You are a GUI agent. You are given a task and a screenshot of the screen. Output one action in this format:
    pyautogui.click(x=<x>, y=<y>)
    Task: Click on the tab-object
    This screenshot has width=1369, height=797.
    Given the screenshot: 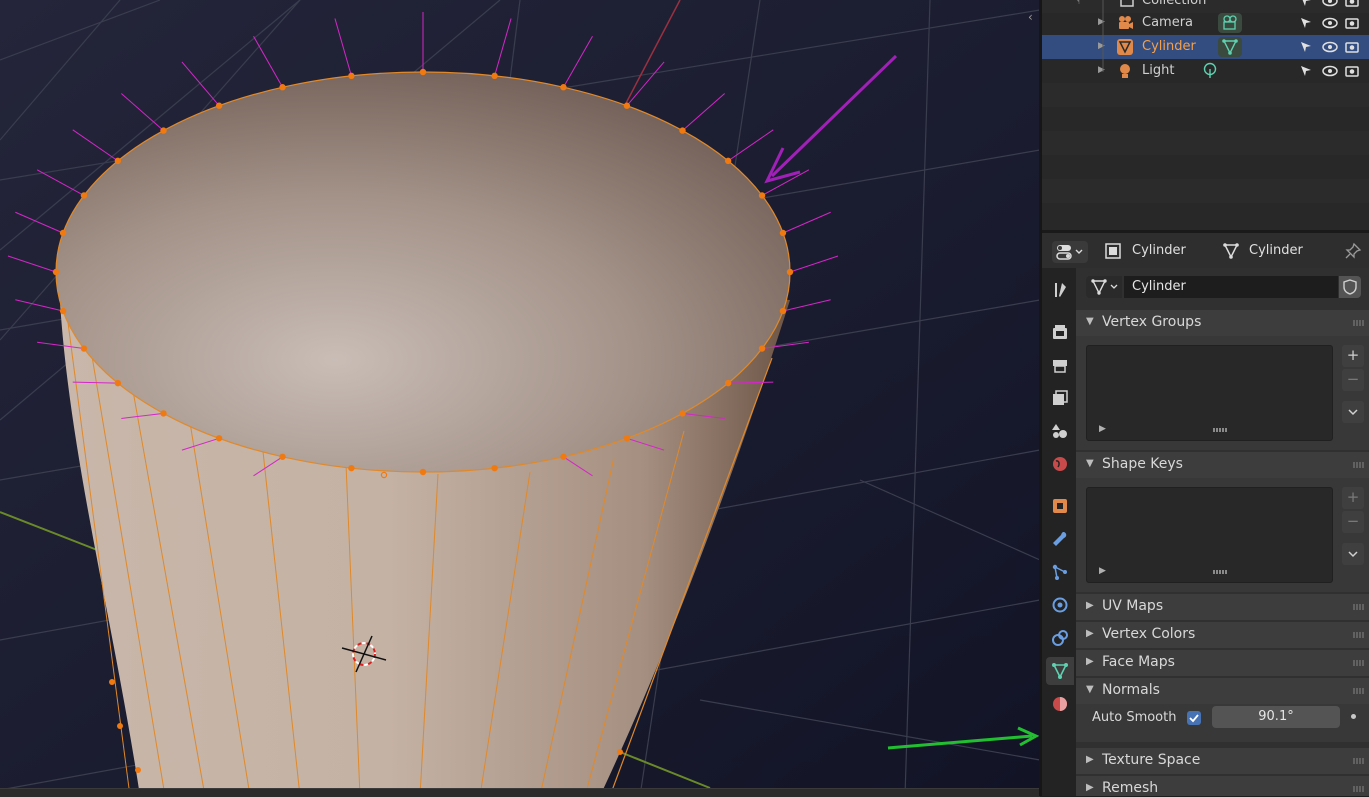 What is the action you would take?
    pyautogui.click(x=1060, y=506)
    